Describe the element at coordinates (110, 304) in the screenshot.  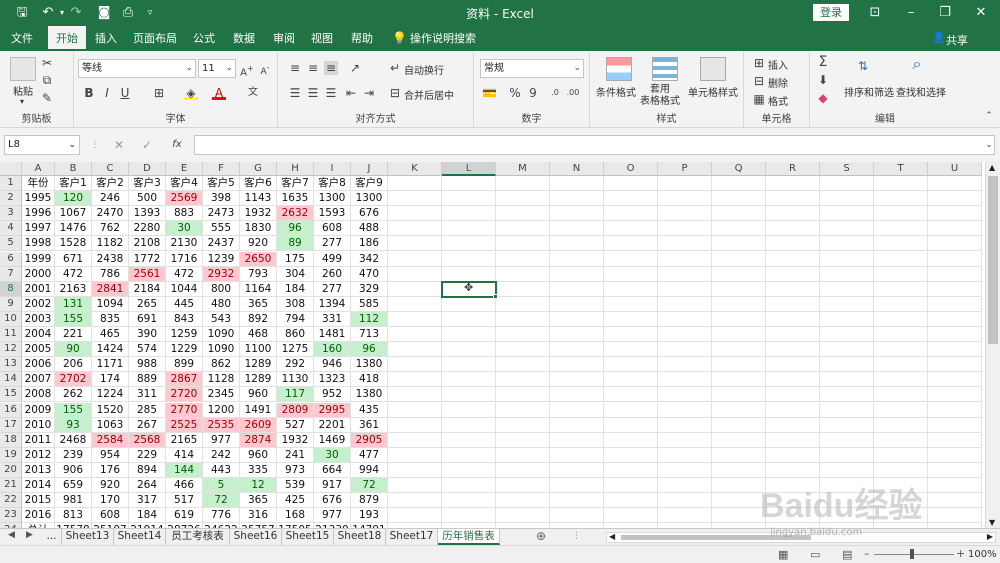
I see `cell-c9: 1094` at that location.